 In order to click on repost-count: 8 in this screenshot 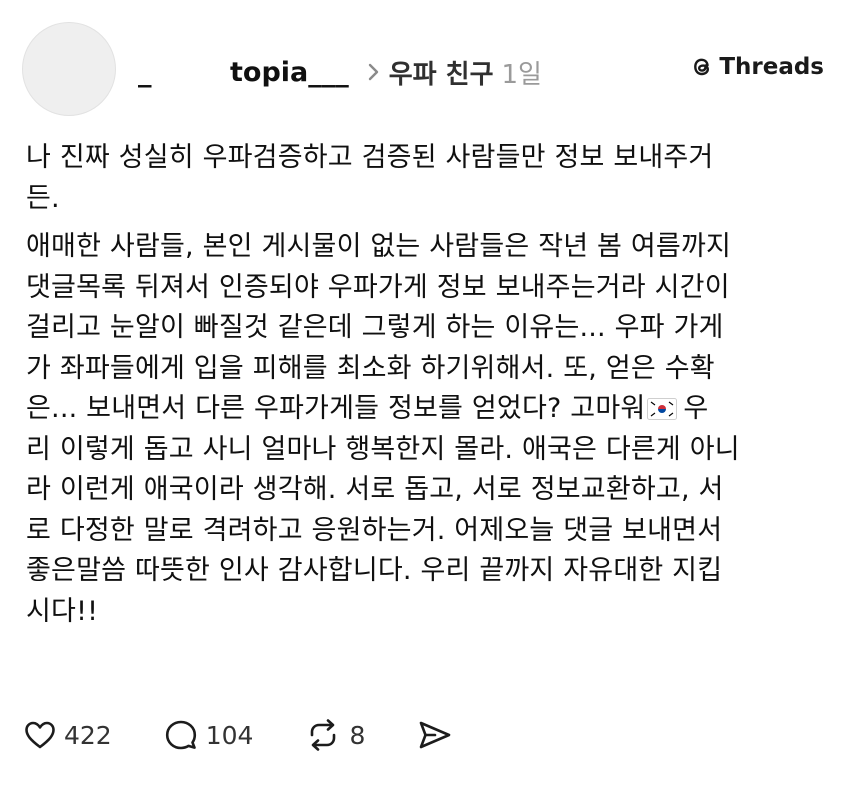, I will do `click(357, 735)`.